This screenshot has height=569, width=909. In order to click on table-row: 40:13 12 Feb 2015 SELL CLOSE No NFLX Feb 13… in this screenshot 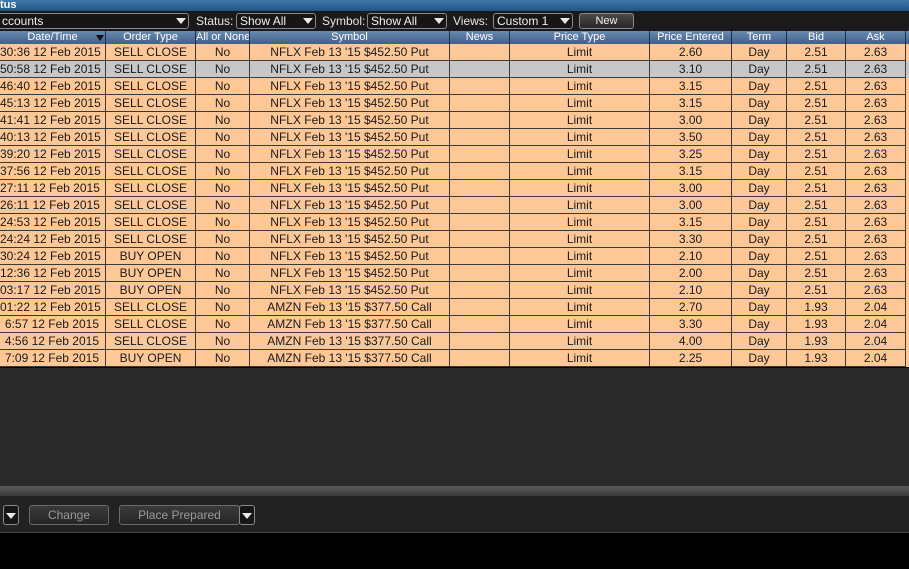, I will do `click(454, 137)`.